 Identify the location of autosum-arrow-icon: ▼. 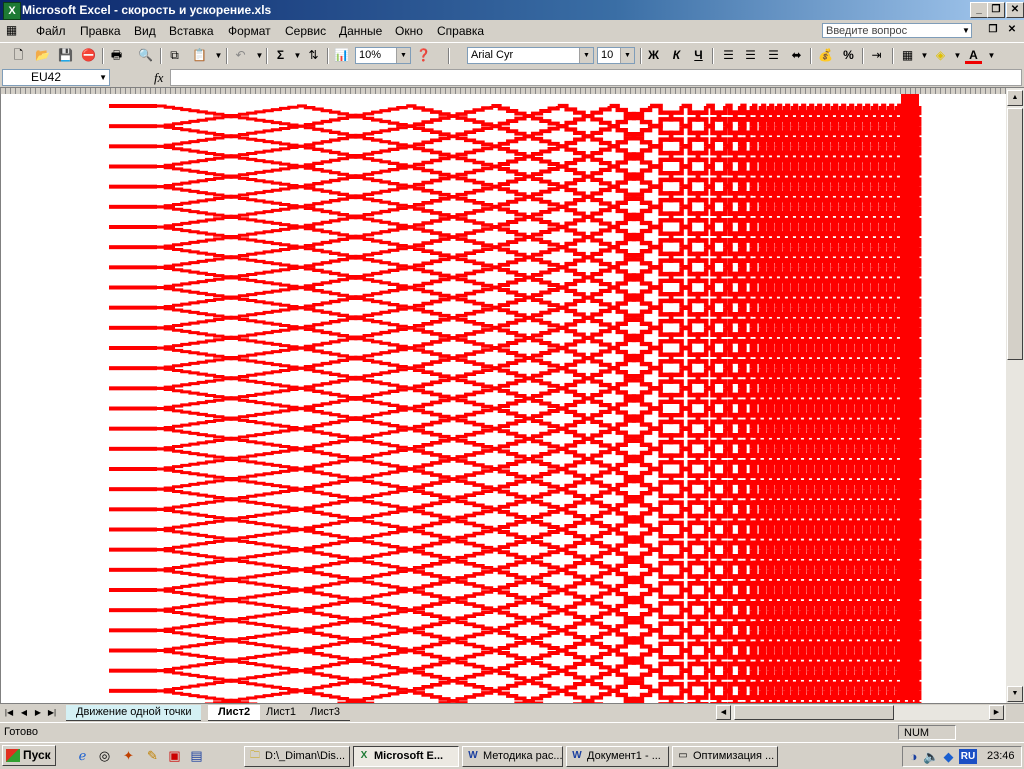
(297, 55).